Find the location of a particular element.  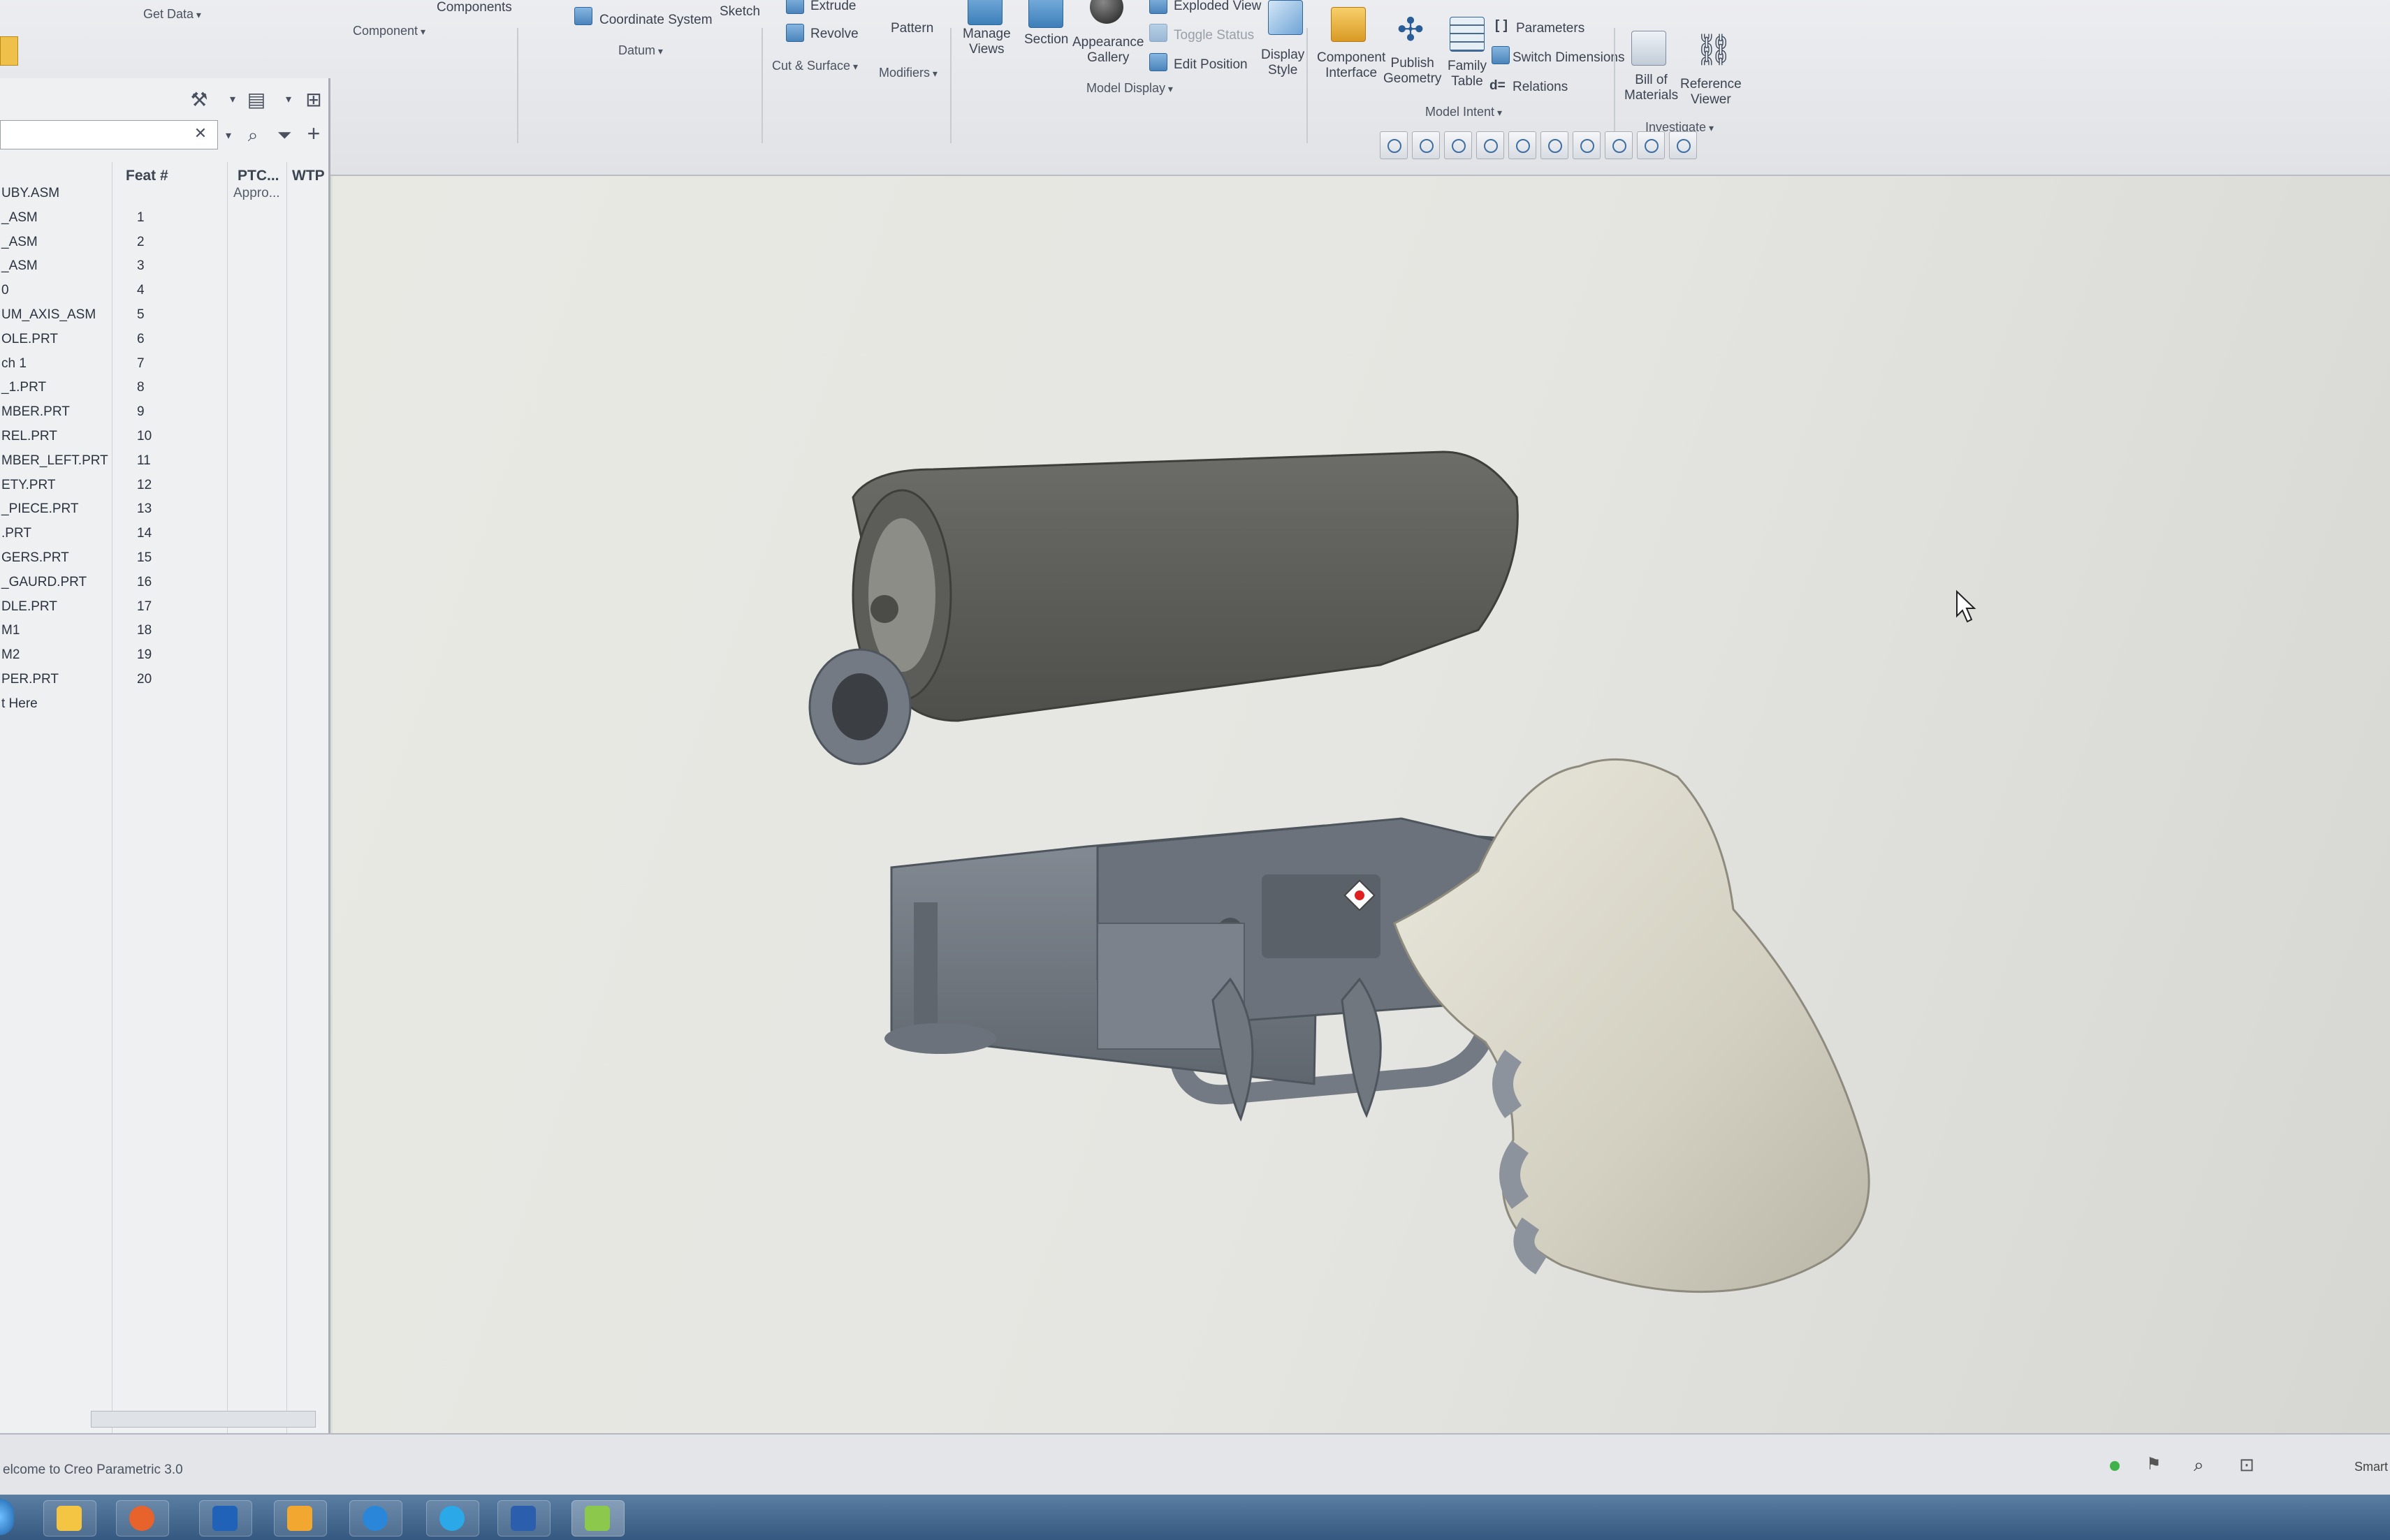

model-display-group-label: Model Display is located at coordinates (1129, 88).